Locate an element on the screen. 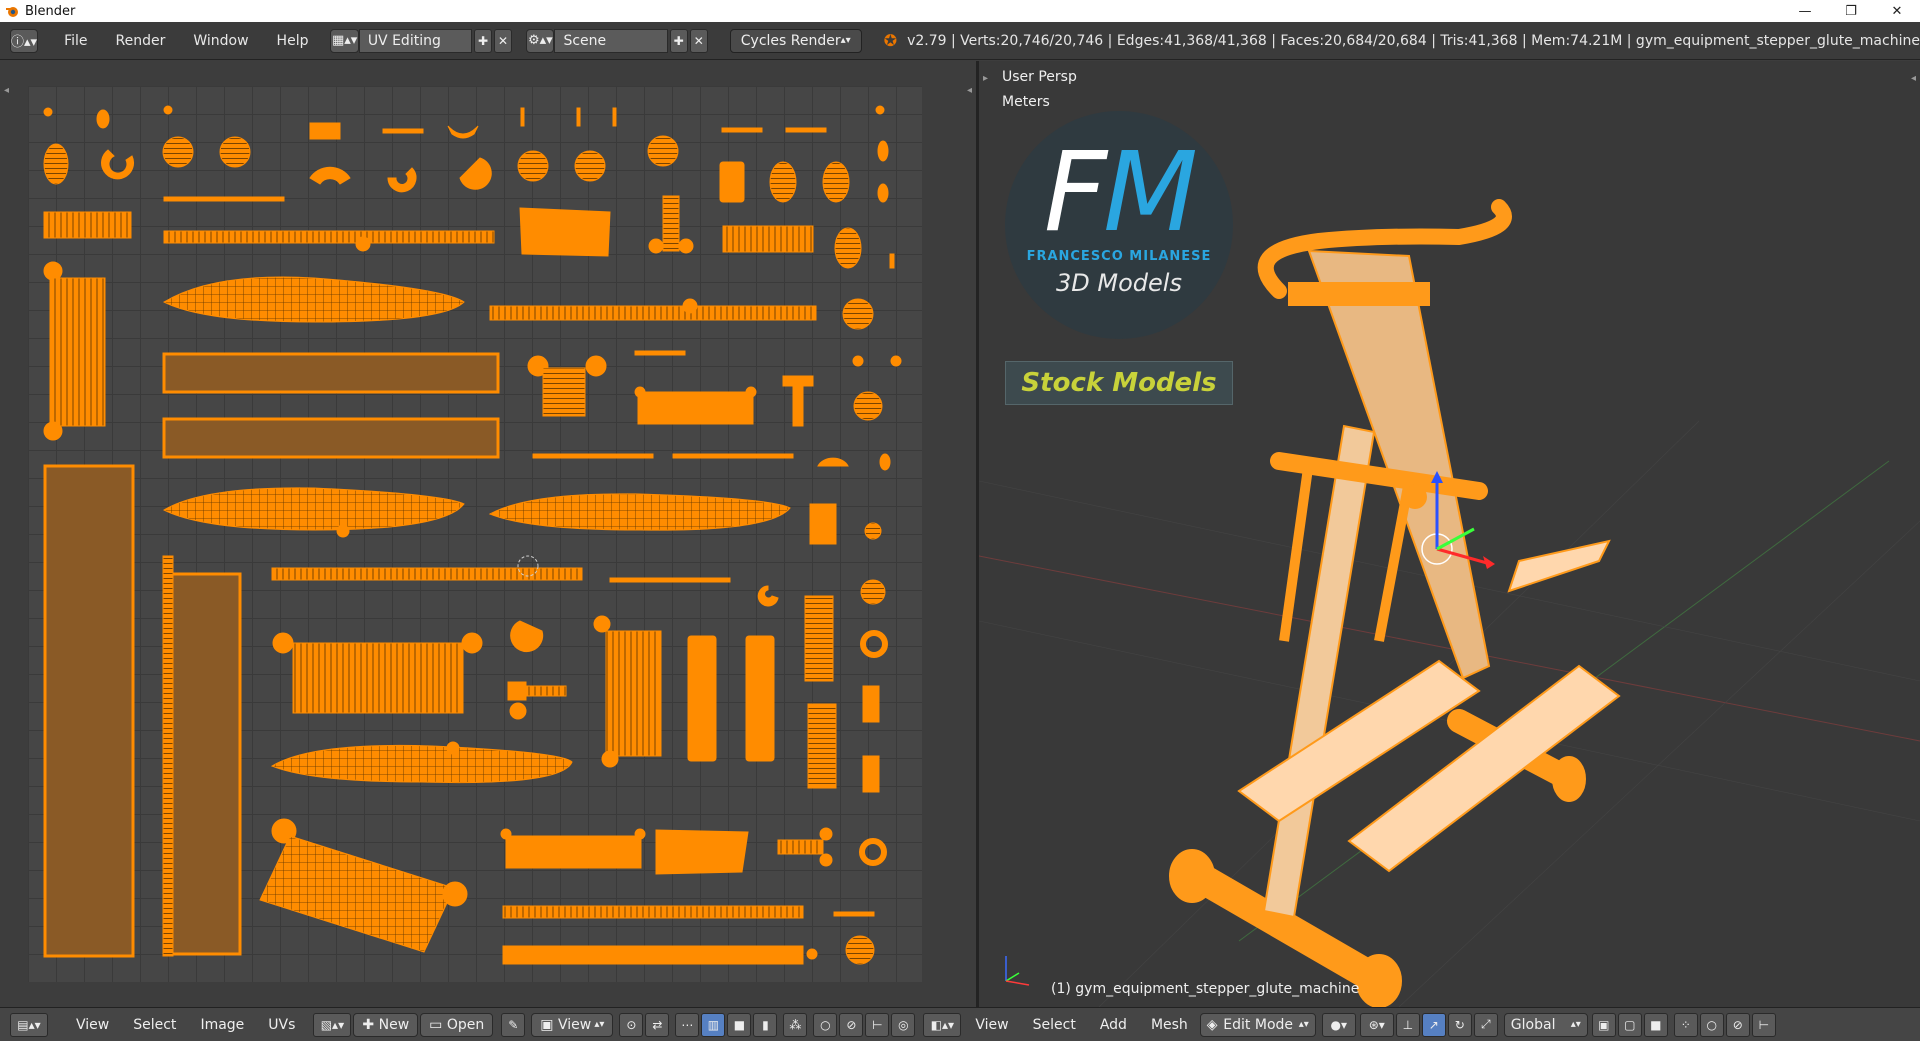  window-title: Blender is located at coordinates (50, 11).